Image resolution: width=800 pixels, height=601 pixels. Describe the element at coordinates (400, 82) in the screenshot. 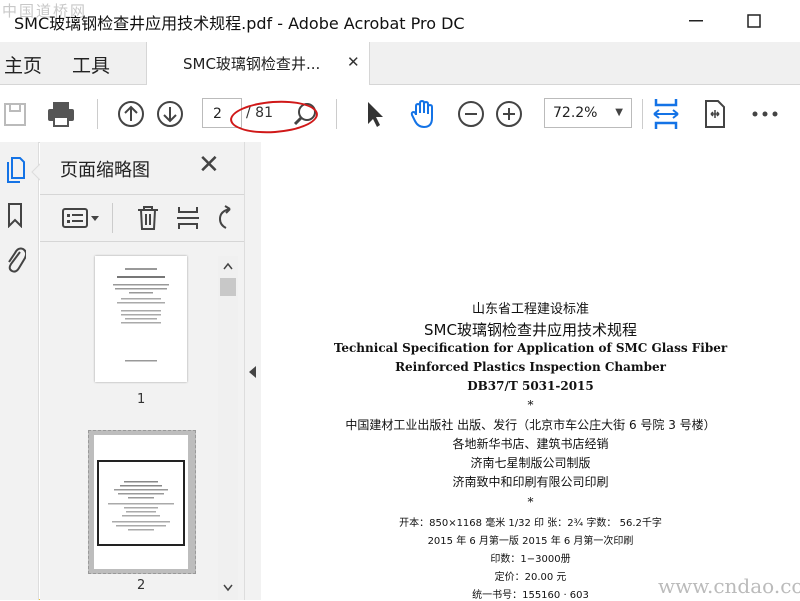

I see `tab-bar: 主页 工具 ? 登` at that location.